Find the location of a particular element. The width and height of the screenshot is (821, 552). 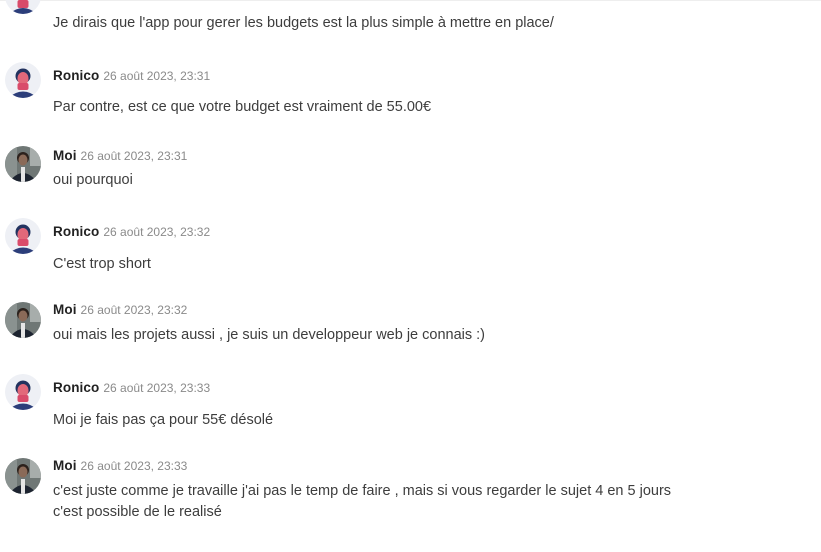

message-header: Moi 26 août 2023, 23:32 is located at coordinates (120, 310).